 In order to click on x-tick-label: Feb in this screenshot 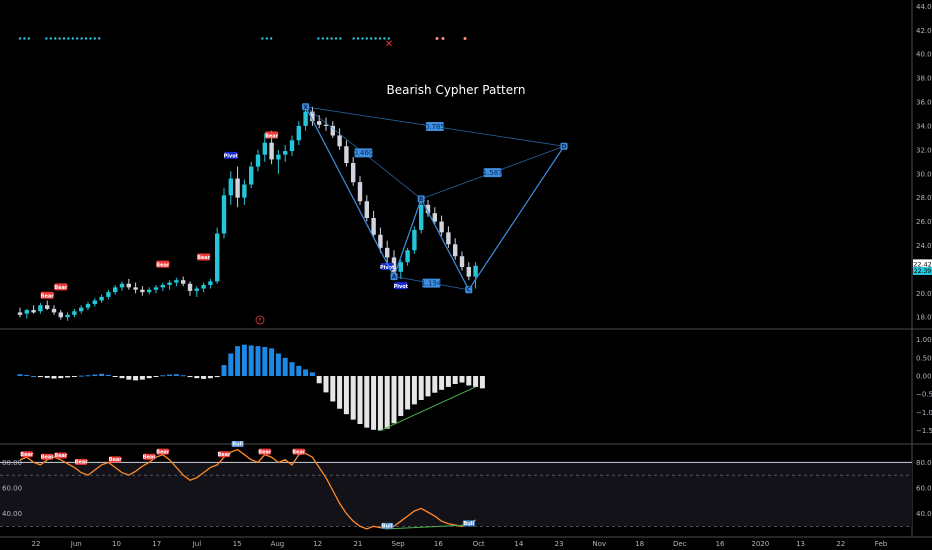, I will do `click(881, 544)`.